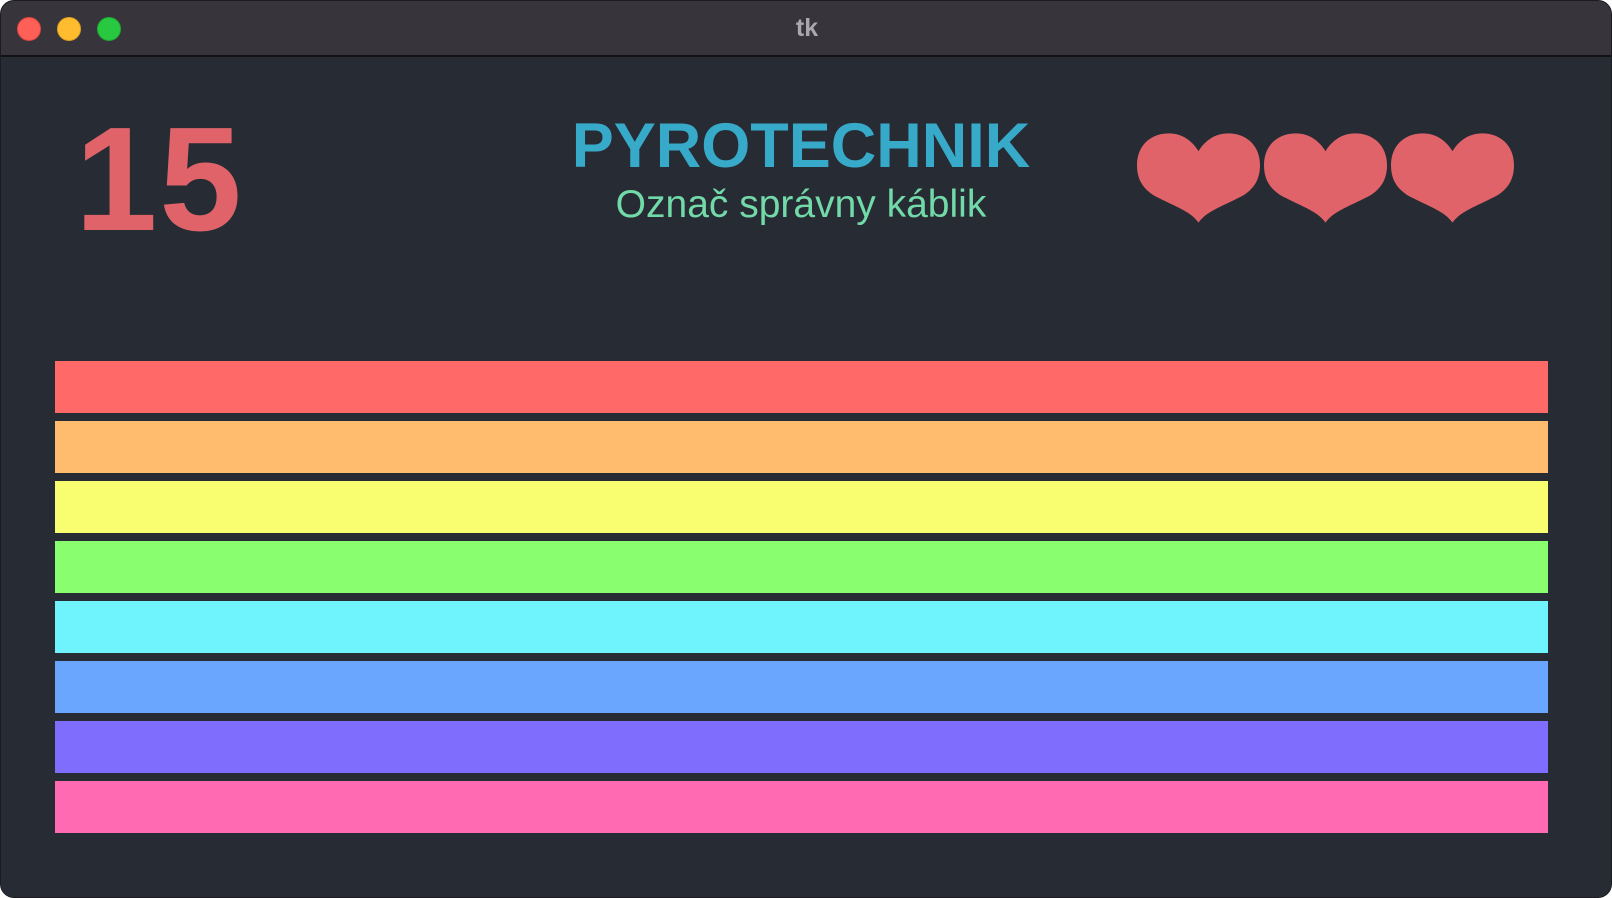 The height and width of the screenshot is (898, 1612). I want to click on window-title: tk, so click(807, 28).